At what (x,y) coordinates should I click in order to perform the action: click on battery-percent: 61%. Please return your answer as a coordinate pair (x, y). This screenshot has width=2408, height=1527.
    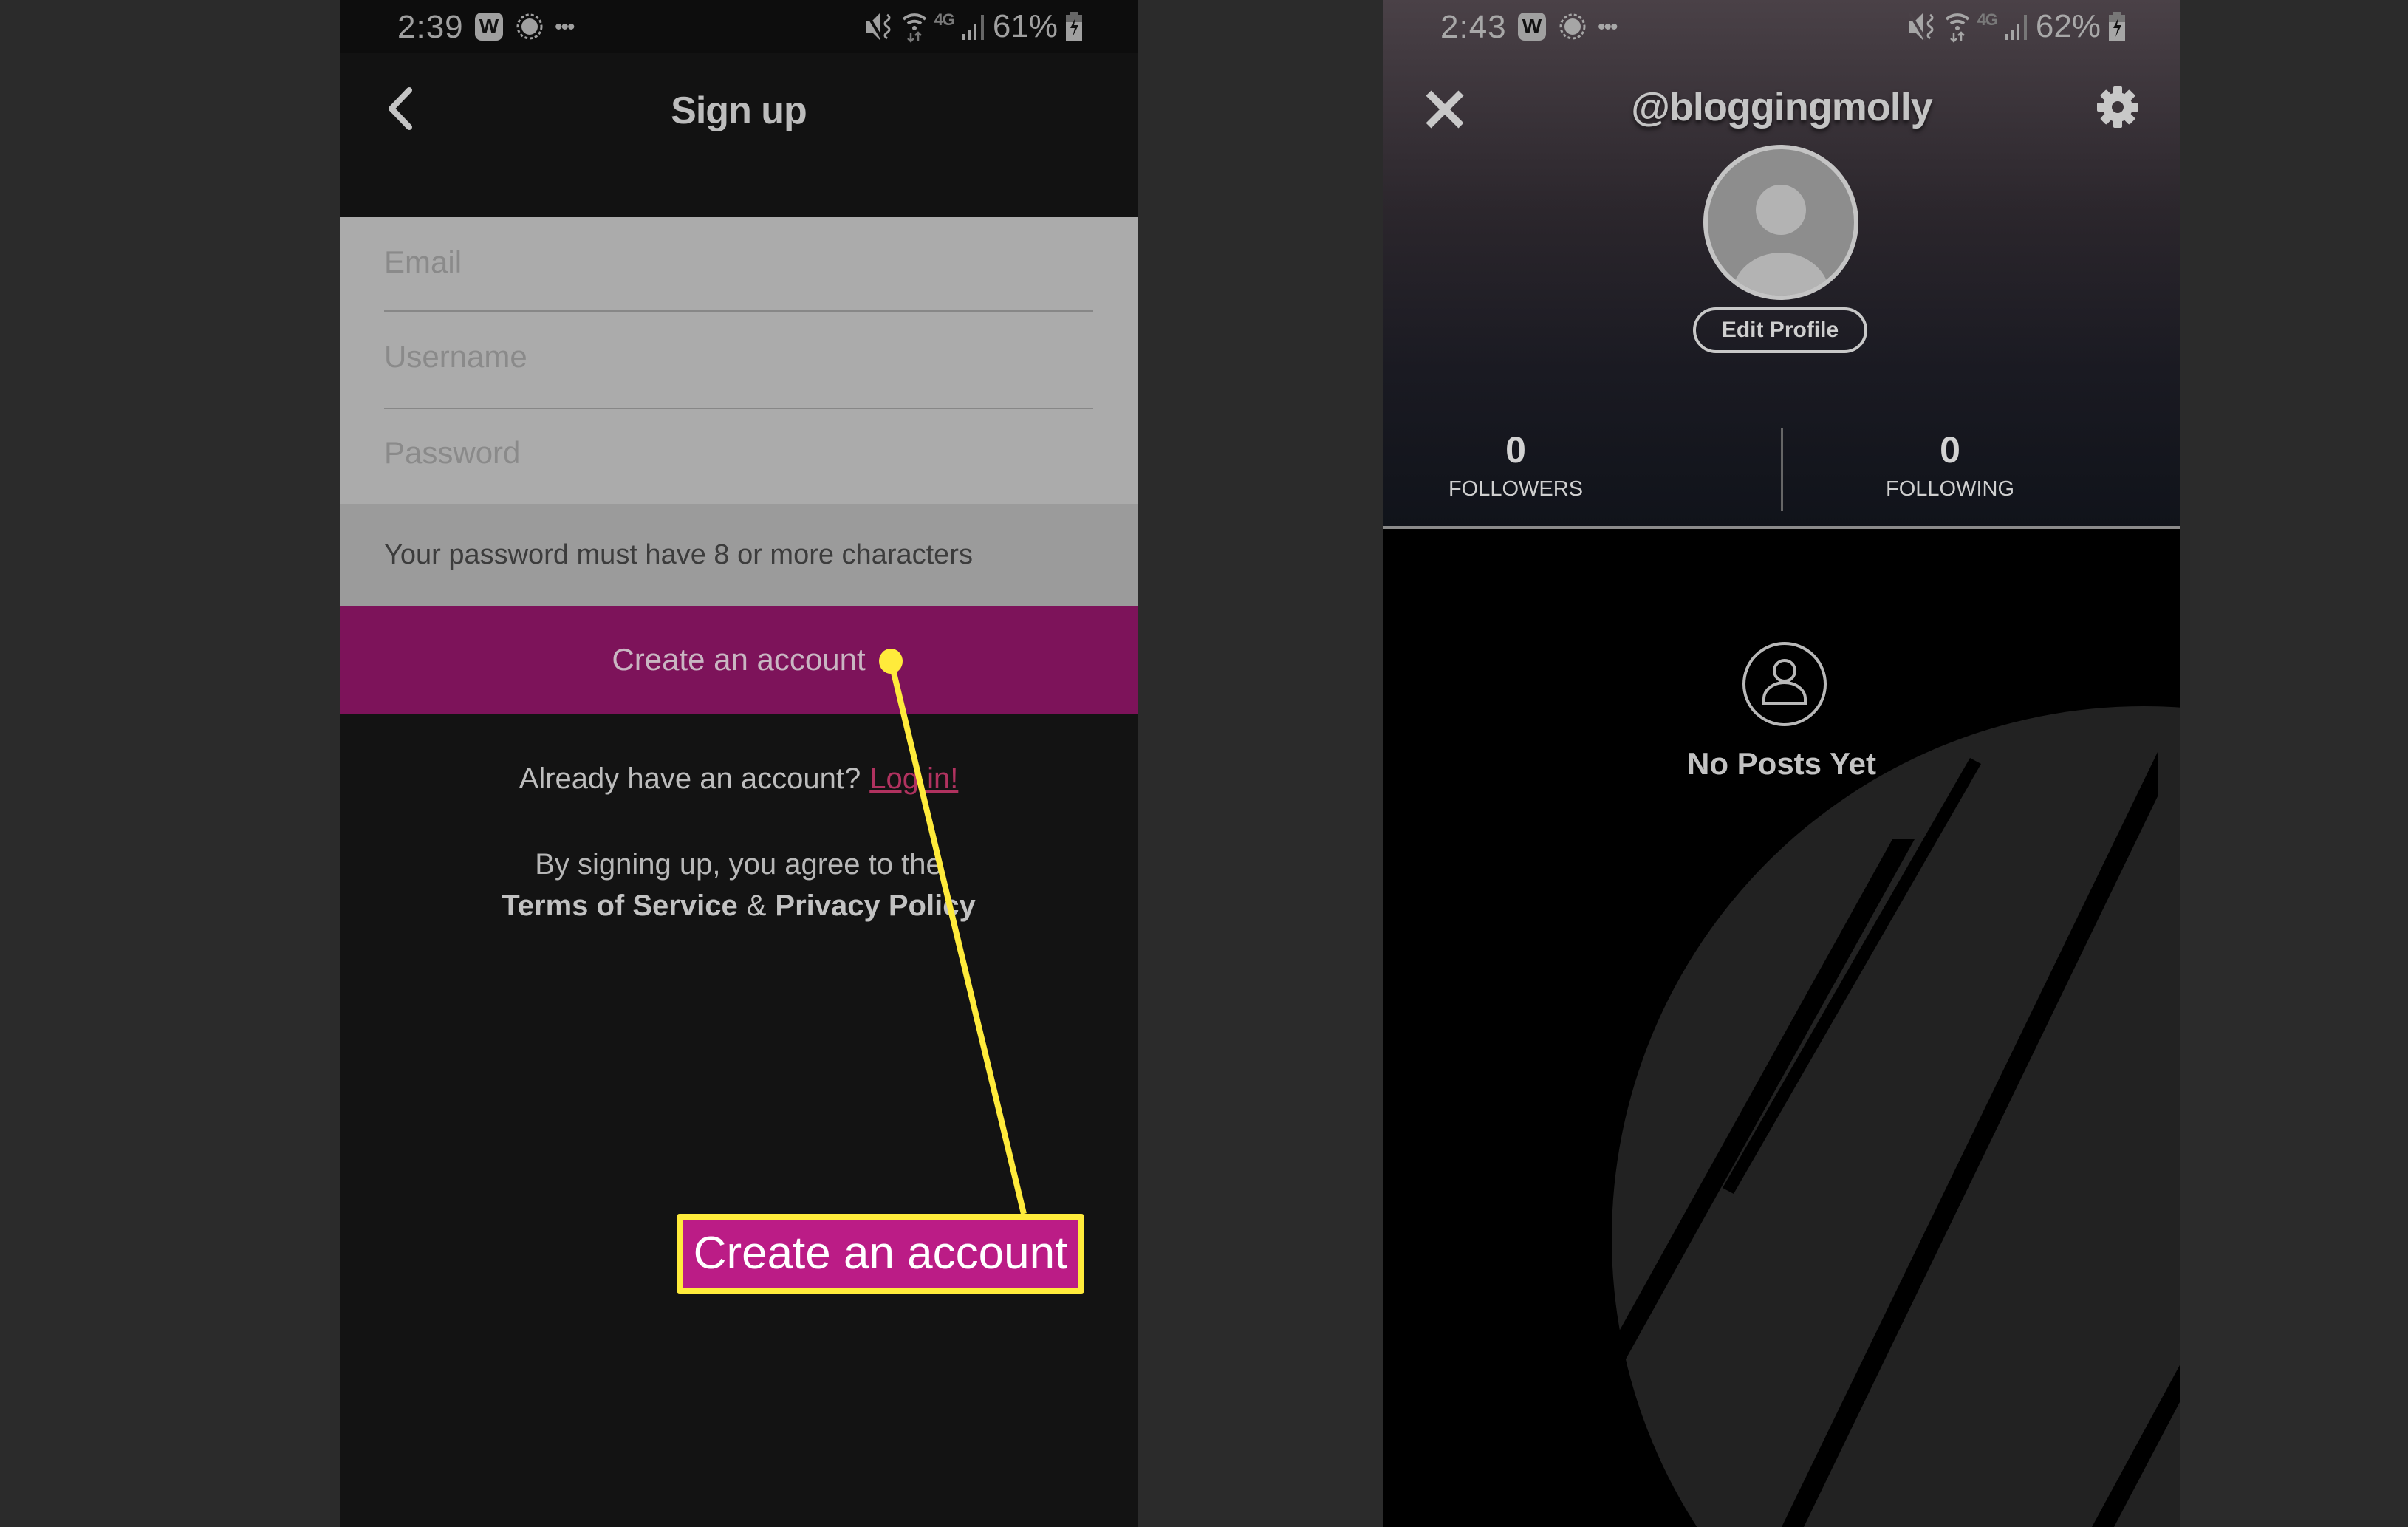
    Looking at the image, I should click on (1025, 26).